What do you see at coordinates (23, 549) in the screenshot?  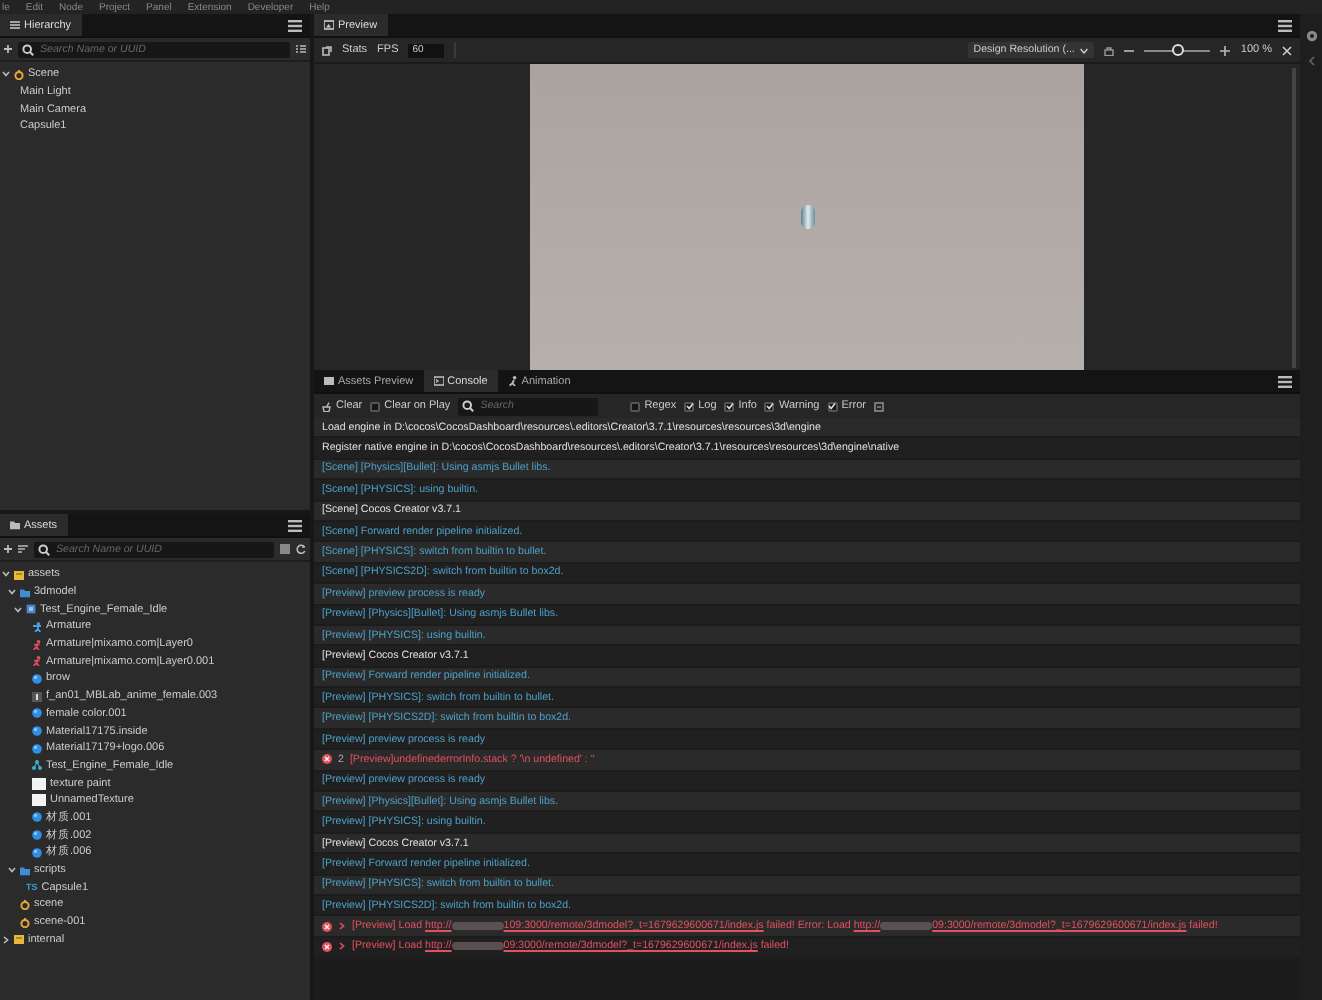 I see `sort-icon` at bounding box center [23, 549].